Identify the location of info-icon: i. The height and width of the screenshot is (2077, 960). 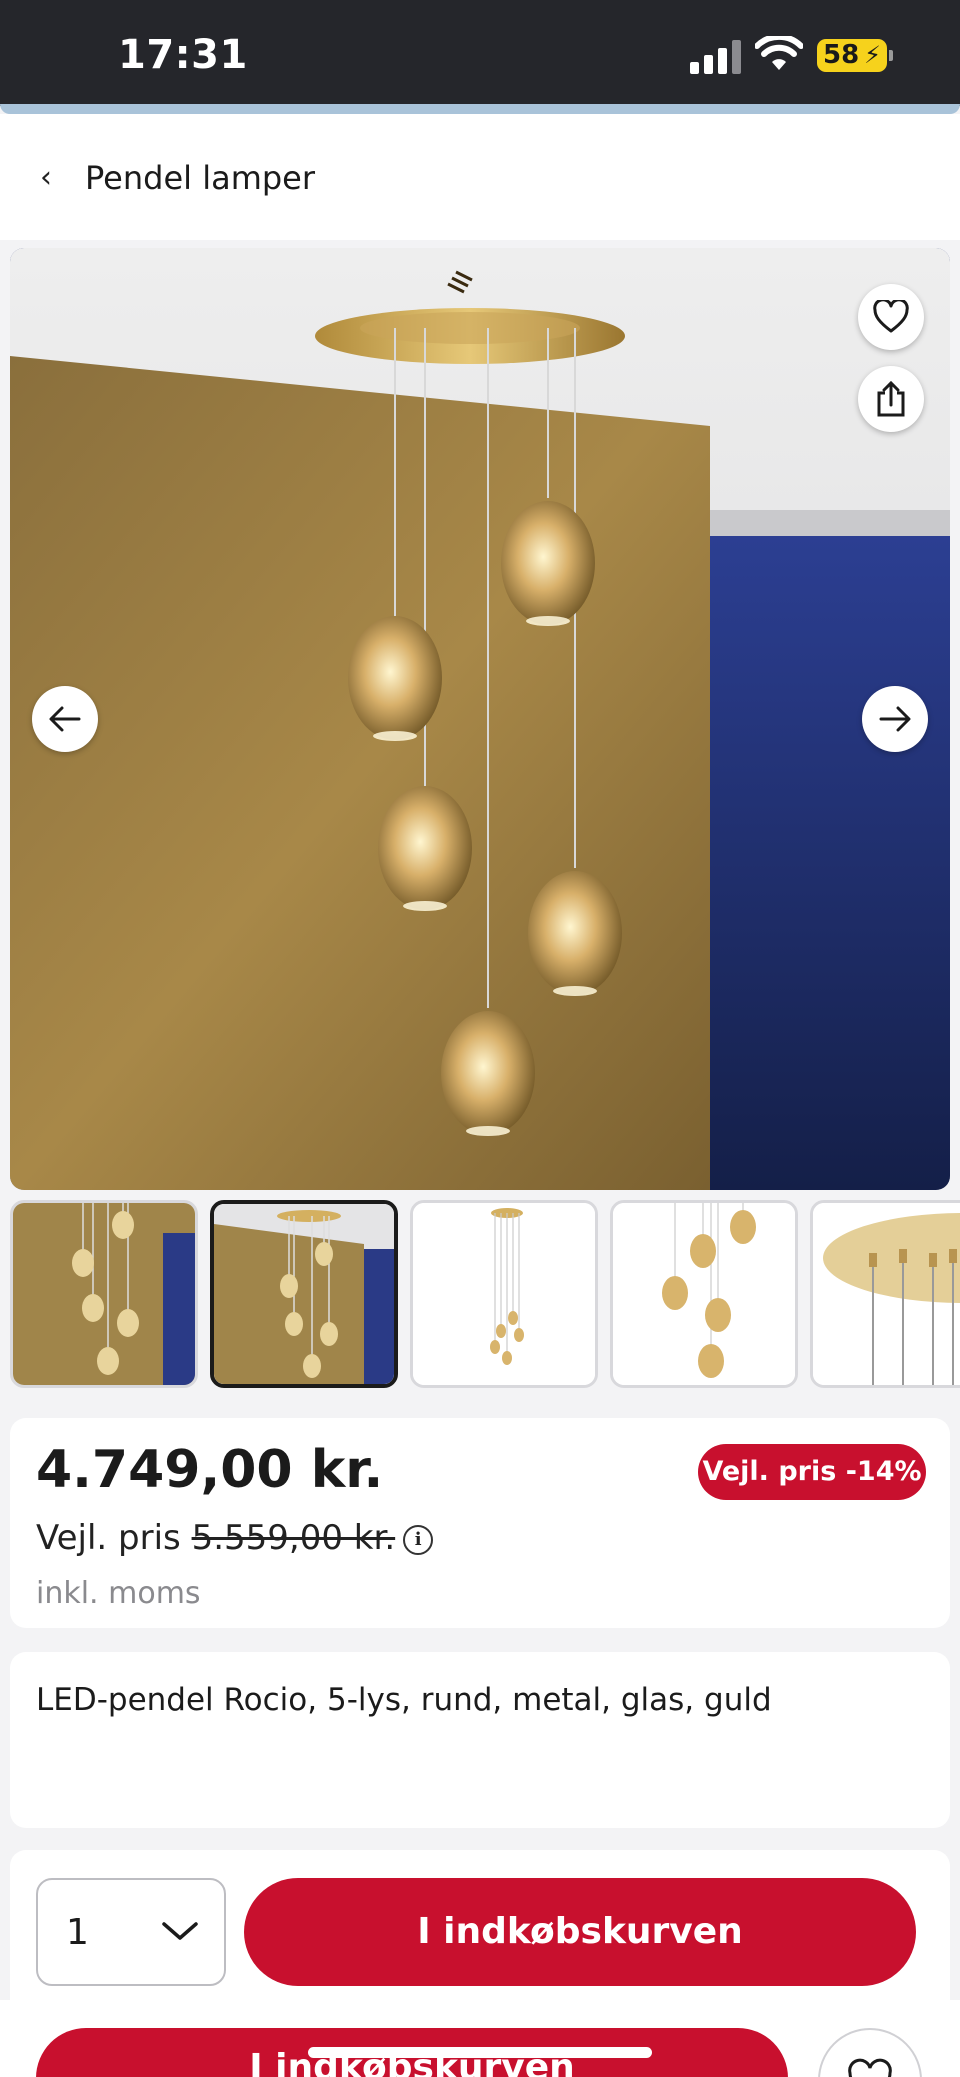
(418, 1540).